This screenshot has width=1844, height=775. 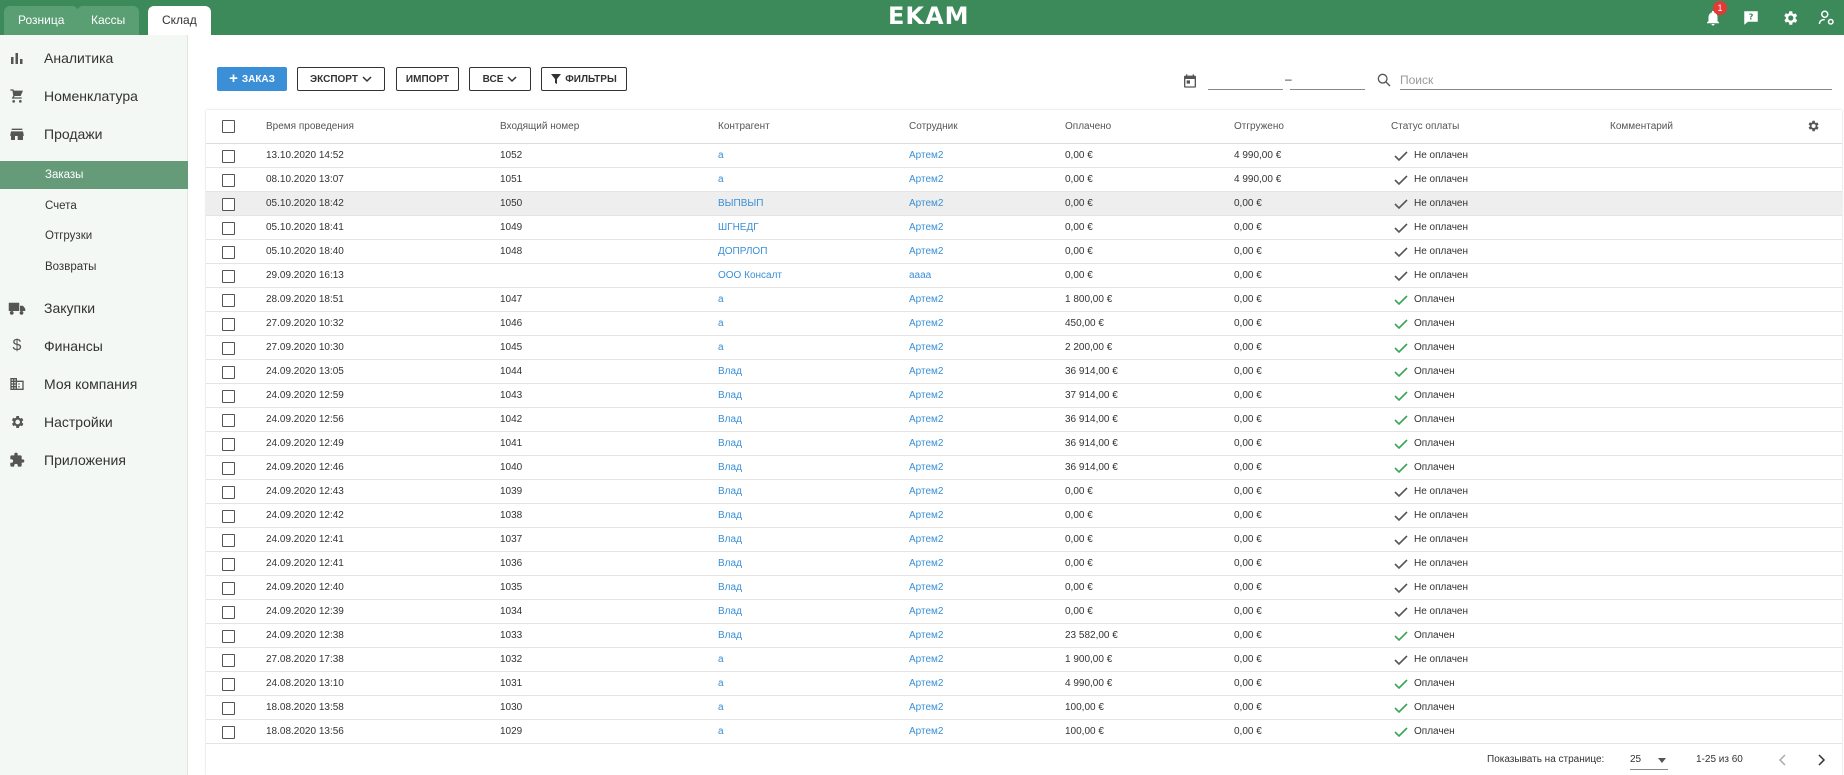 What do you see at coordinates (1190, 81) in the screenshot?
I see `calendar-icon` at bounding box center [1190, 81].